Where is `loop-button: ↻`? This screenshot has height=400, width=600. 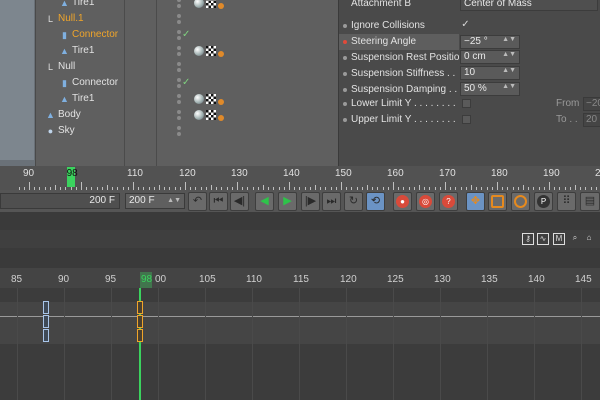 loop-button: ↻ is located at coordinates (353, 201).